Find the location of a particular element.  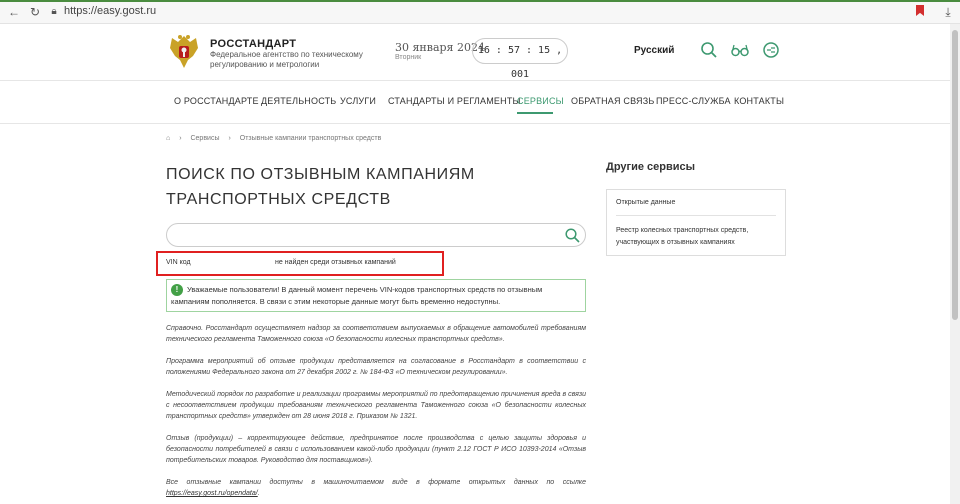

scrollbar-thumb is located at coordinates (955, 175).